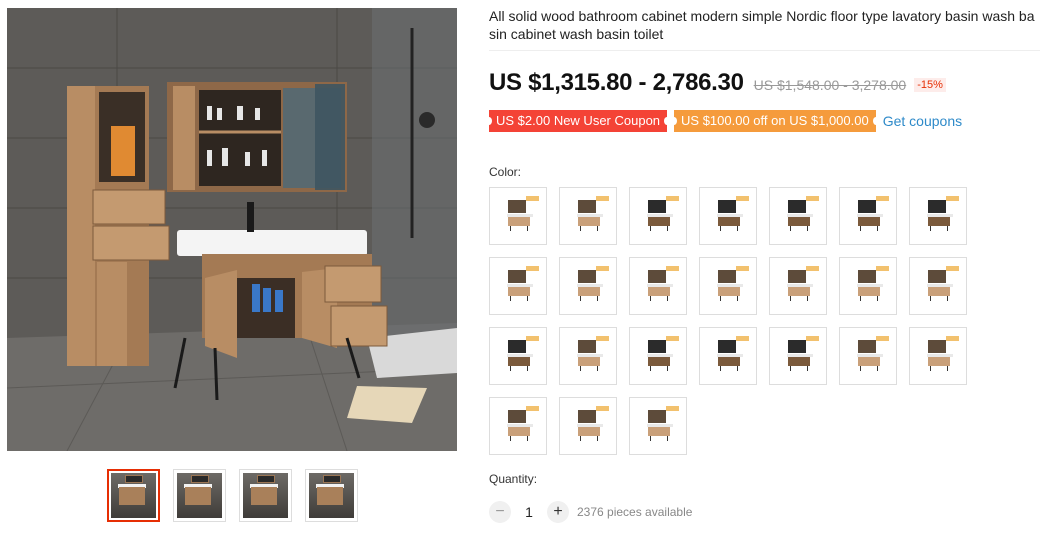 This screenshot has width=1042, height=541. Describe the element at coordinates (635, 512) in the screenshot. I see `stock-available: 2376 pieces available` at that location.